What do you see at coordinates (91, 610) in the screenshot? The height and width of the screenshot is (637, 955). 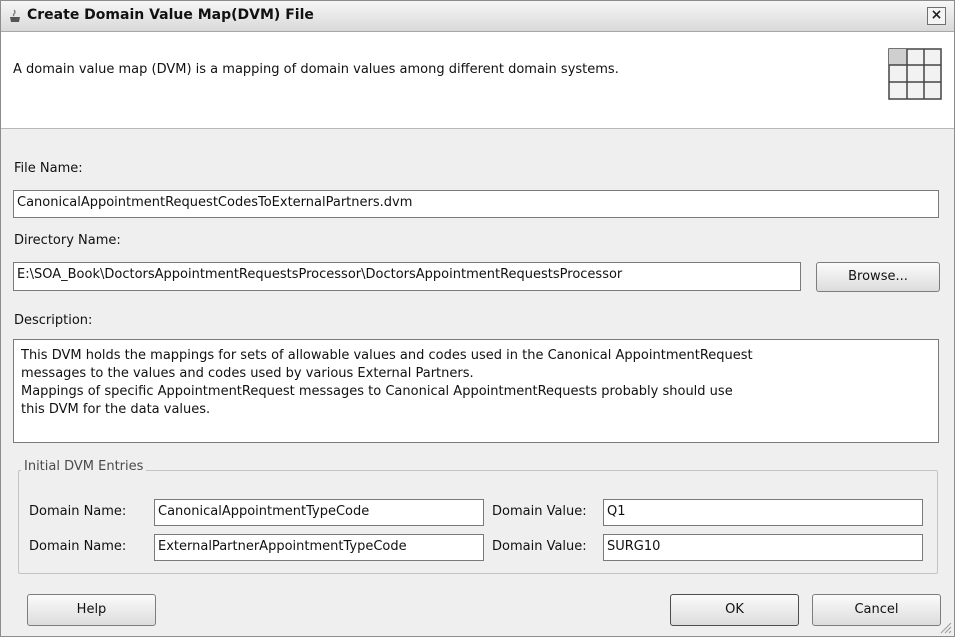 I see `help-button: Help` at bounding box center [91, 610].